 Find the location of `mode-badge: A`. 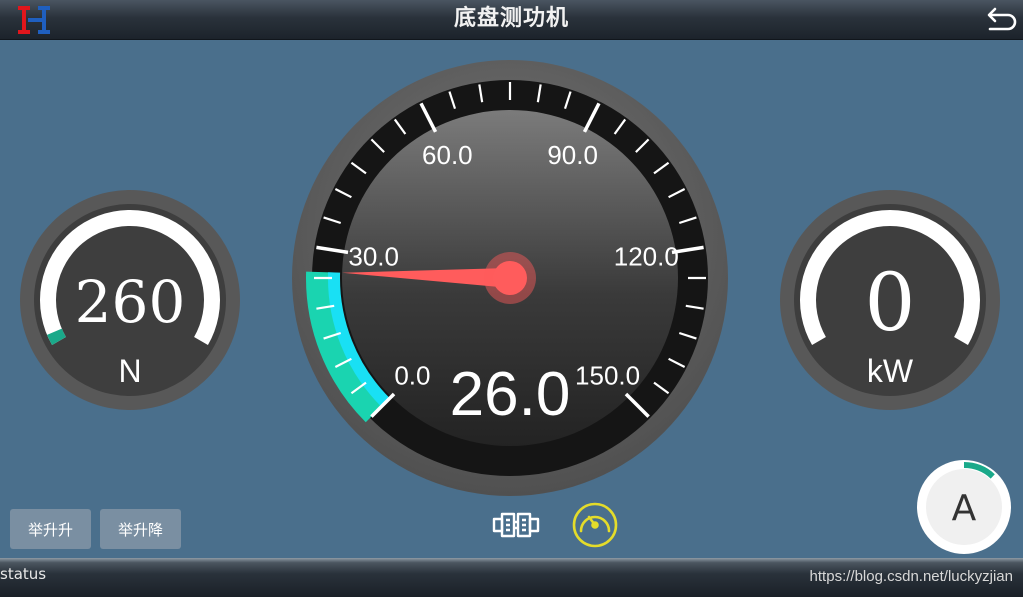

mode-badge: A is located at coordinates (964, 507).